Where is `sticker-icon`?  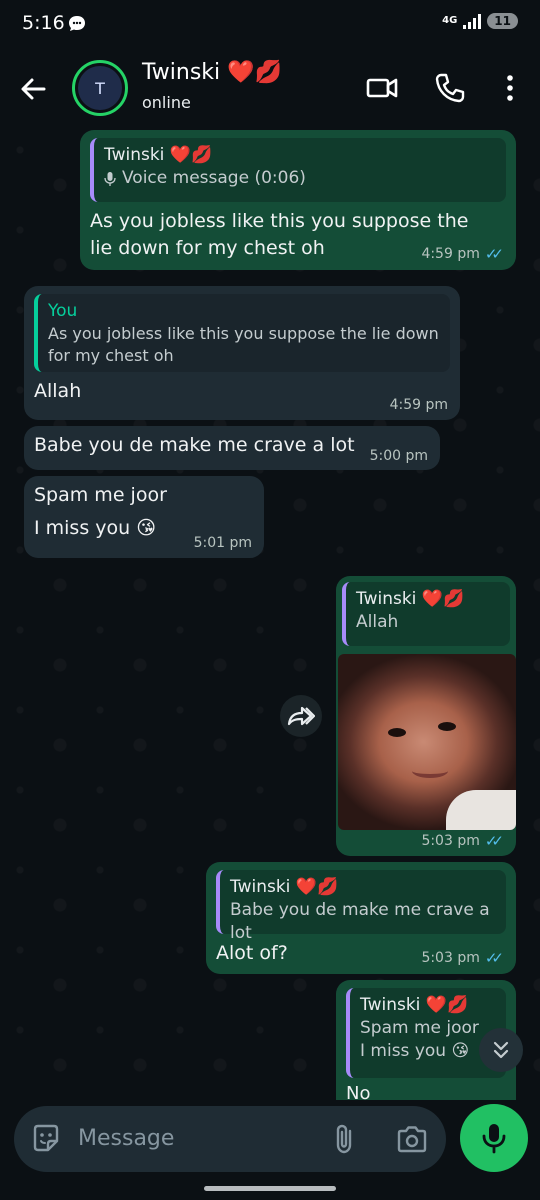 sticker-icon is located at coordinates (46, 1139).